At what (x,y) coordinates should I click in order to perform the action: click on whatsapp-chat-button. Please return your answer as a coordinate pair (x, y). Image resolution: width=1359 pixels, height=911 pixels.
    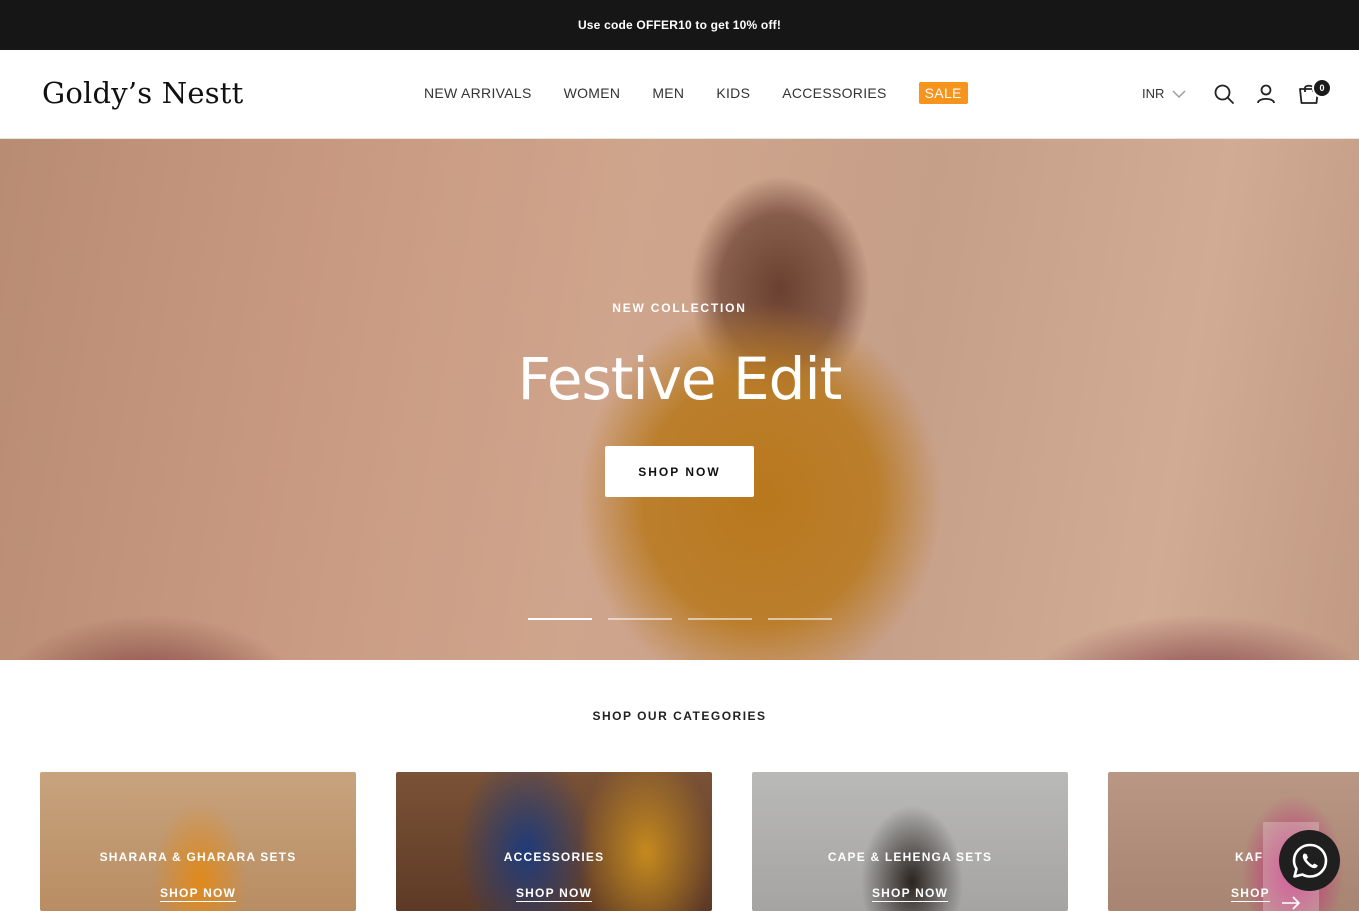
    Looking at the image, I should click on (1309, 860).